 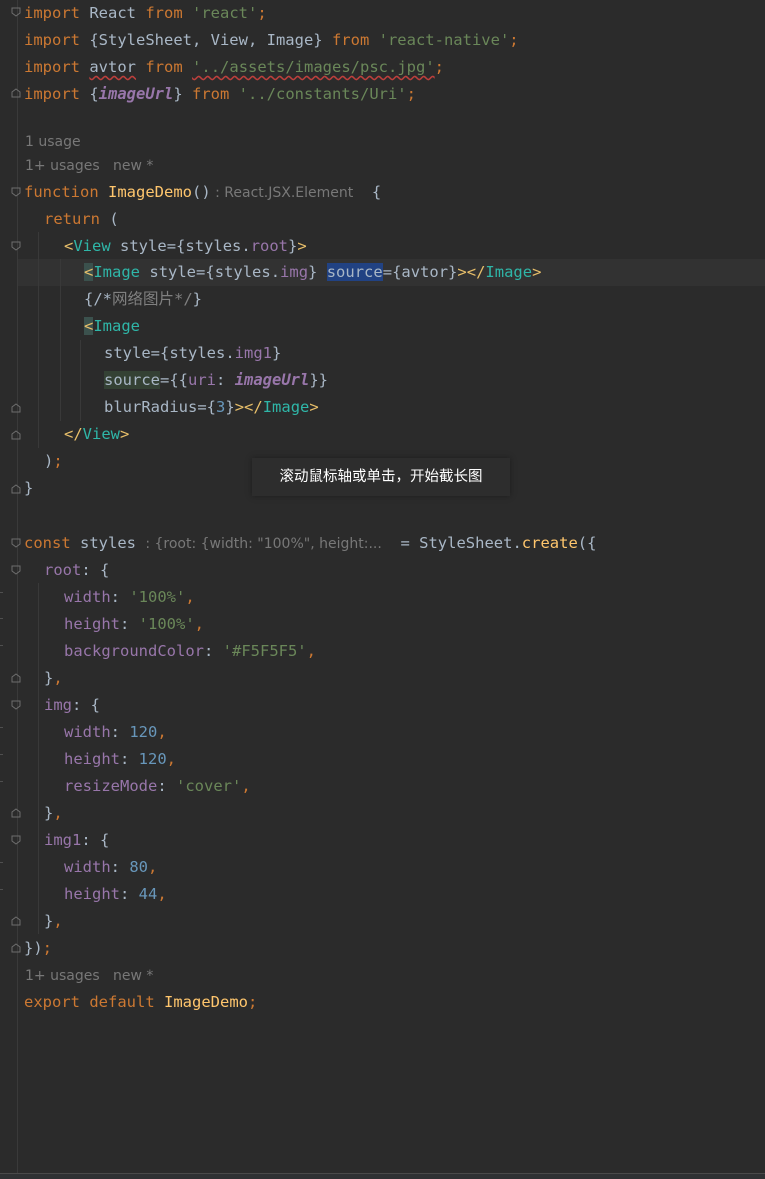 I want to click on indent-guide, so click(x=60, y=340).